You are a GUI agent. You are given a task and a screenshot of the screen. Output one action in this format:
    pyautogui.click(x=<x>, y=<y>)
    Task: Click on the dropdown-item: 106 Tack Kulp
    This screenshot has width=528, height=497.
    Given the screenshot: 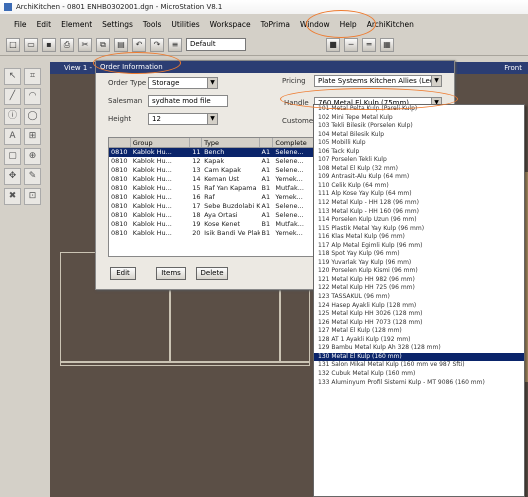 What is the action you would take?
    pyautogui.click(x=419, y=152)
    